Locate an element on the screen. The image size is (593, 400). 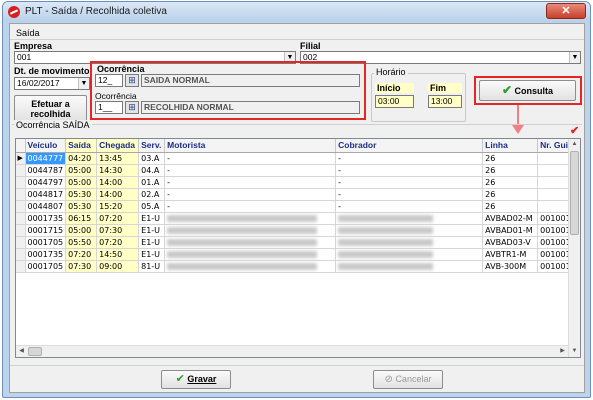
table-row: 0001705 05:50 07:20 E1-U AVBAD03-V 0010011 is located at coordinates (297, 242).